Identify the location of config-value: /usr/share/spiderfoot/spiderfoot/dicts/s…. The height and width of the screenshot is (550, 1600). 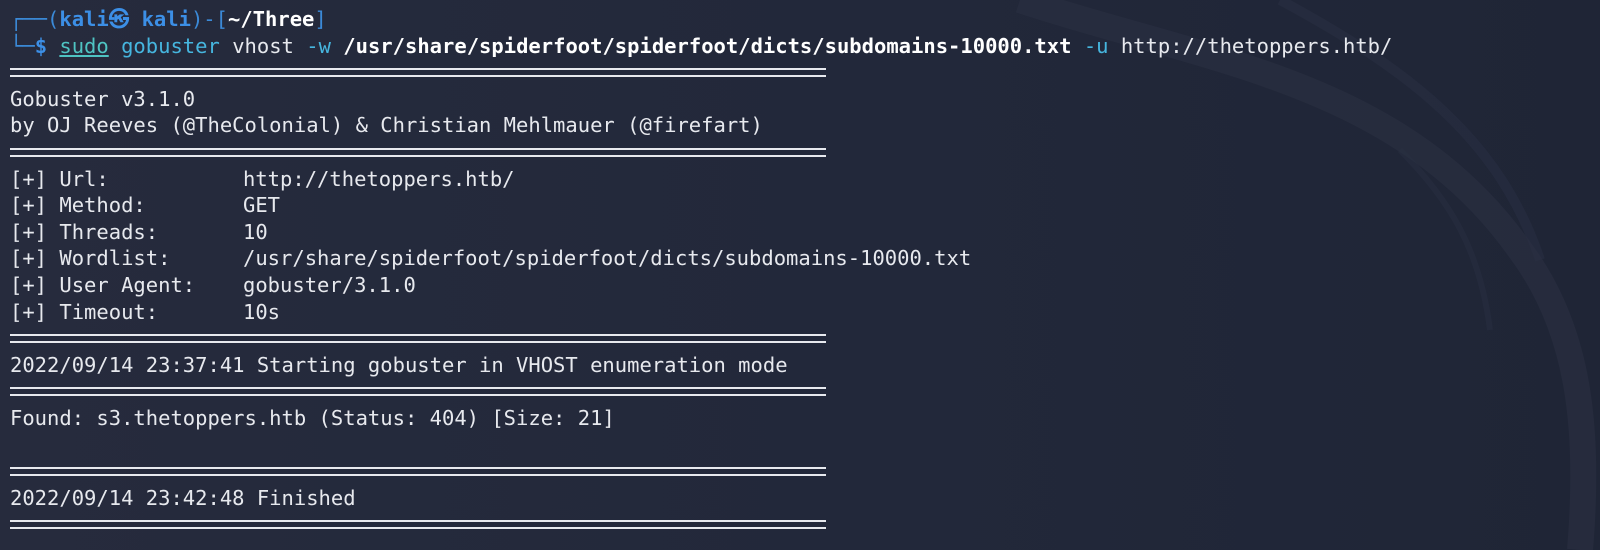
(607, 258).